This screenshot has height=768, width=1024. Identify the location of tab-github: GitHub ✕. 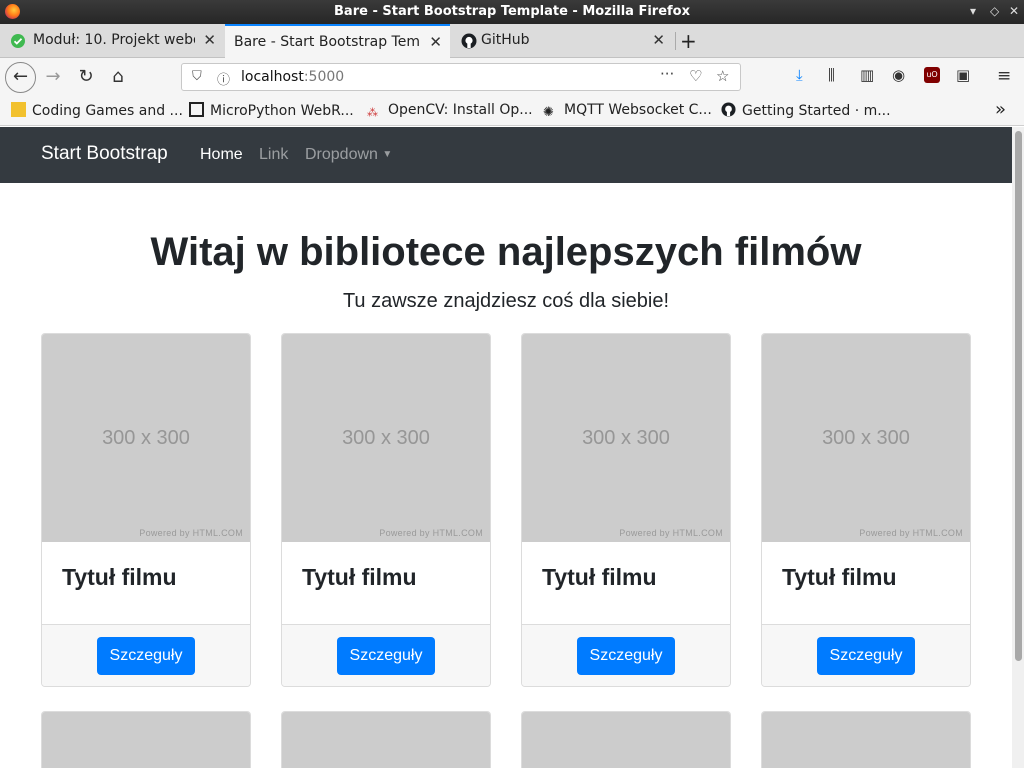
(562, 41).